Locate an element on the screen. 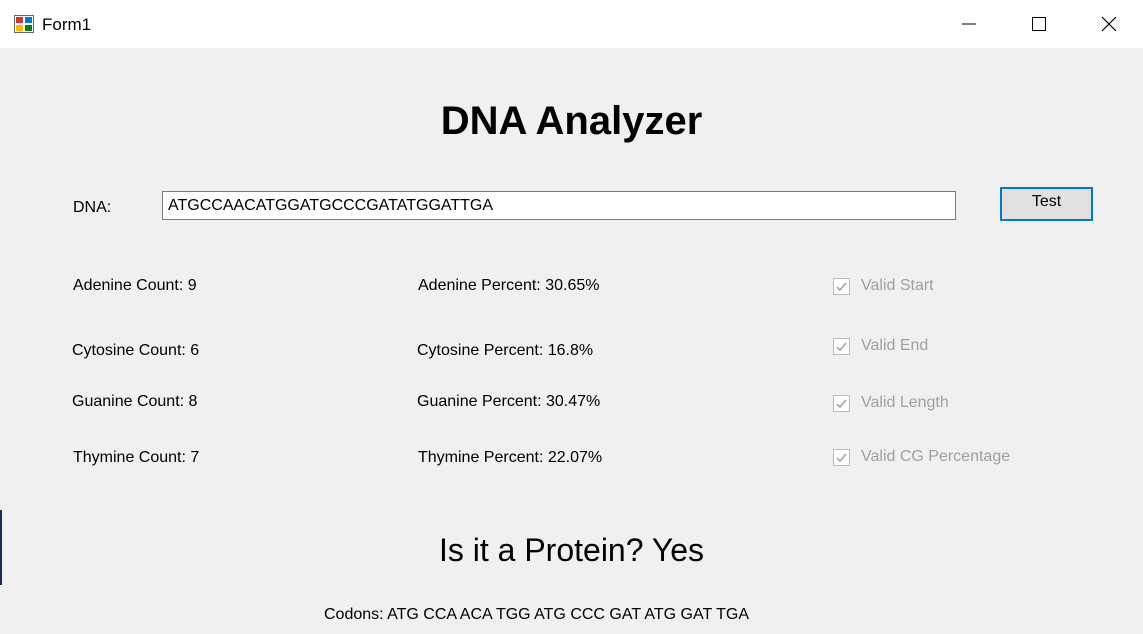 This screenshot has width=1143, height=634. page-title: DNA Analyzer is located at coordinates (571, 121).